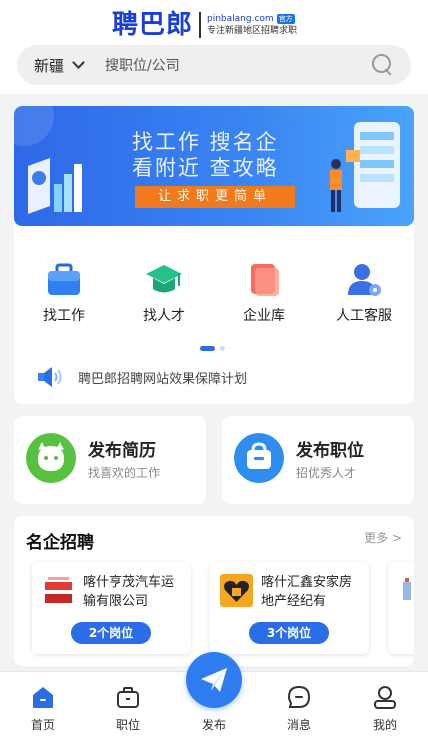  I want to click on banner-headline-2: 看附近 查攻略, so click(205, 168).